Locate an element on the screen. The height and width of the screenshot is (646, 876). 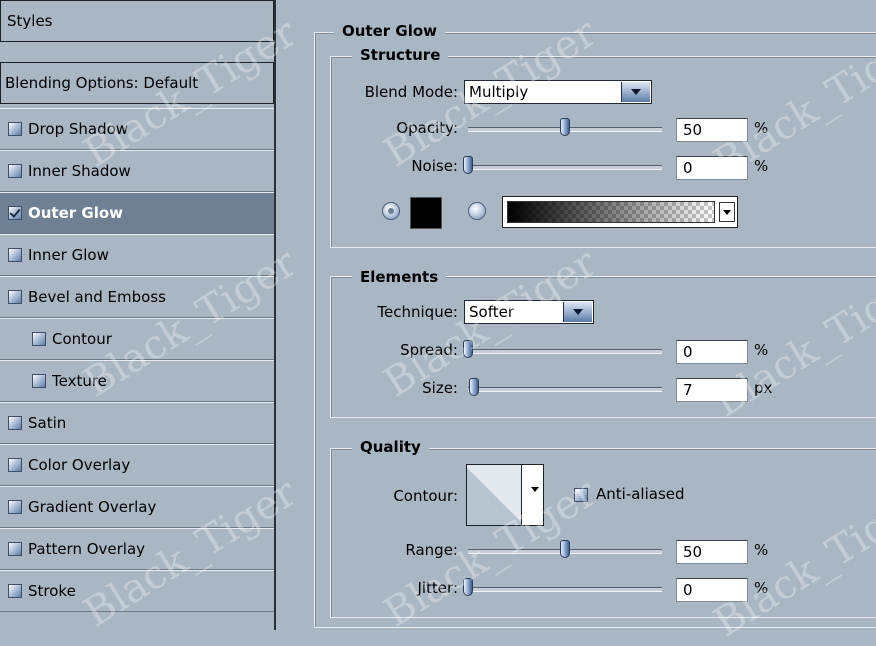
sidebar-item-label: Bevel and Emboss is located at coordinates (97, 297).